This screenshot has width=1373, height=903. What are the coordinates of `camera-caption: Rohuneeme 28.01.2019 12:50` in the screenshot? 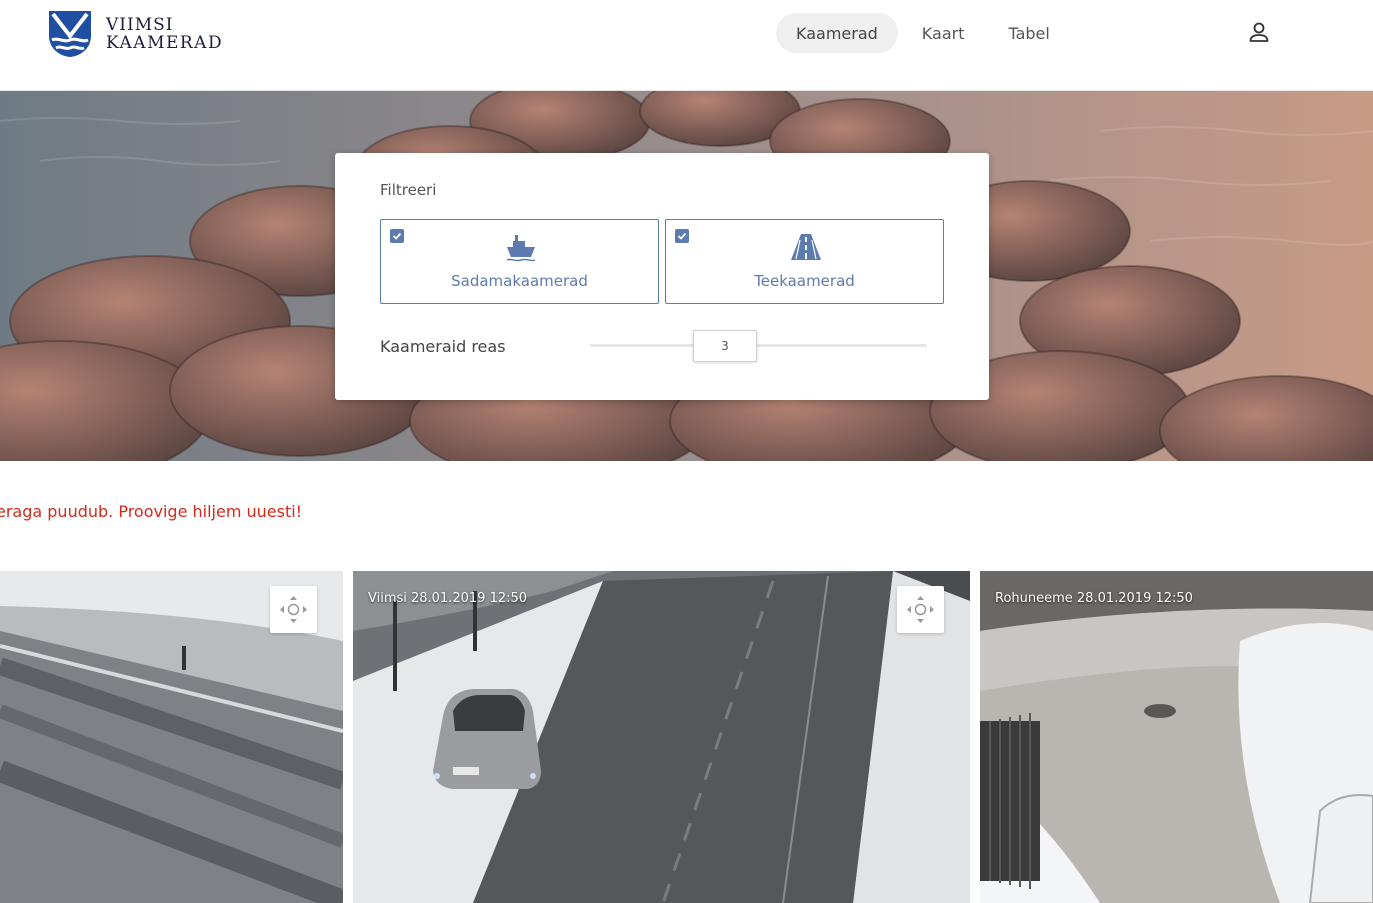 It's located at (1094, 598).